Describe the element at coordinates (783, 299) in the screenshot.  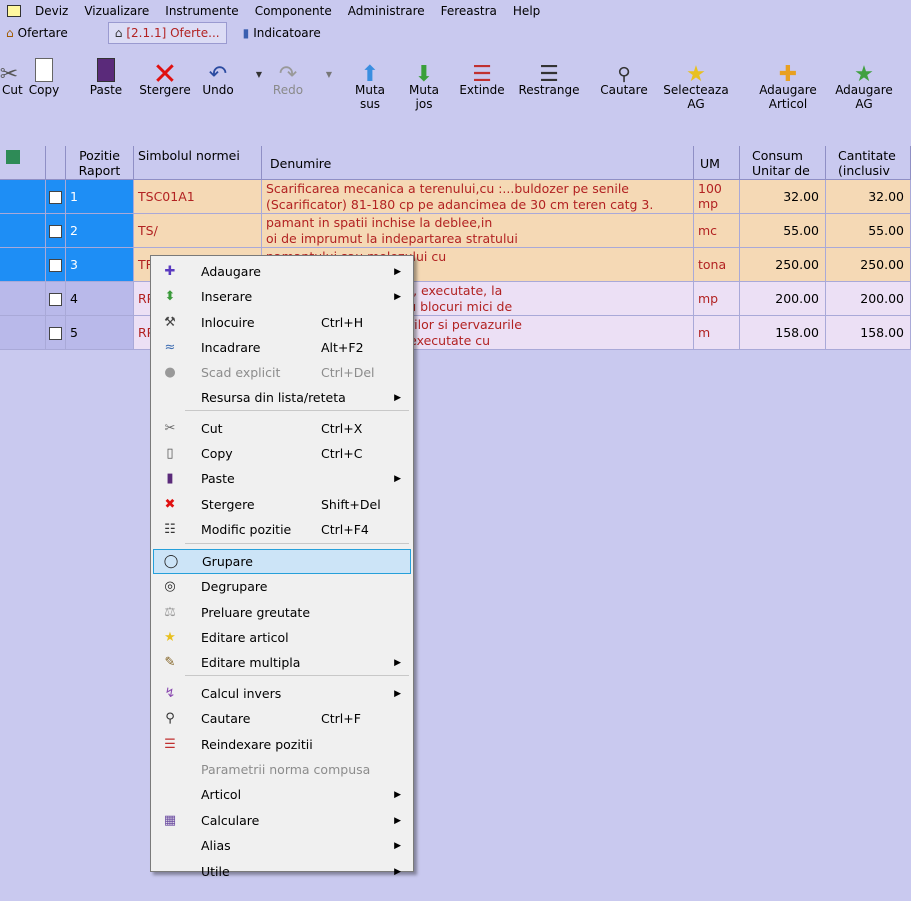
I see `cell-consum: 200.00` at that location.